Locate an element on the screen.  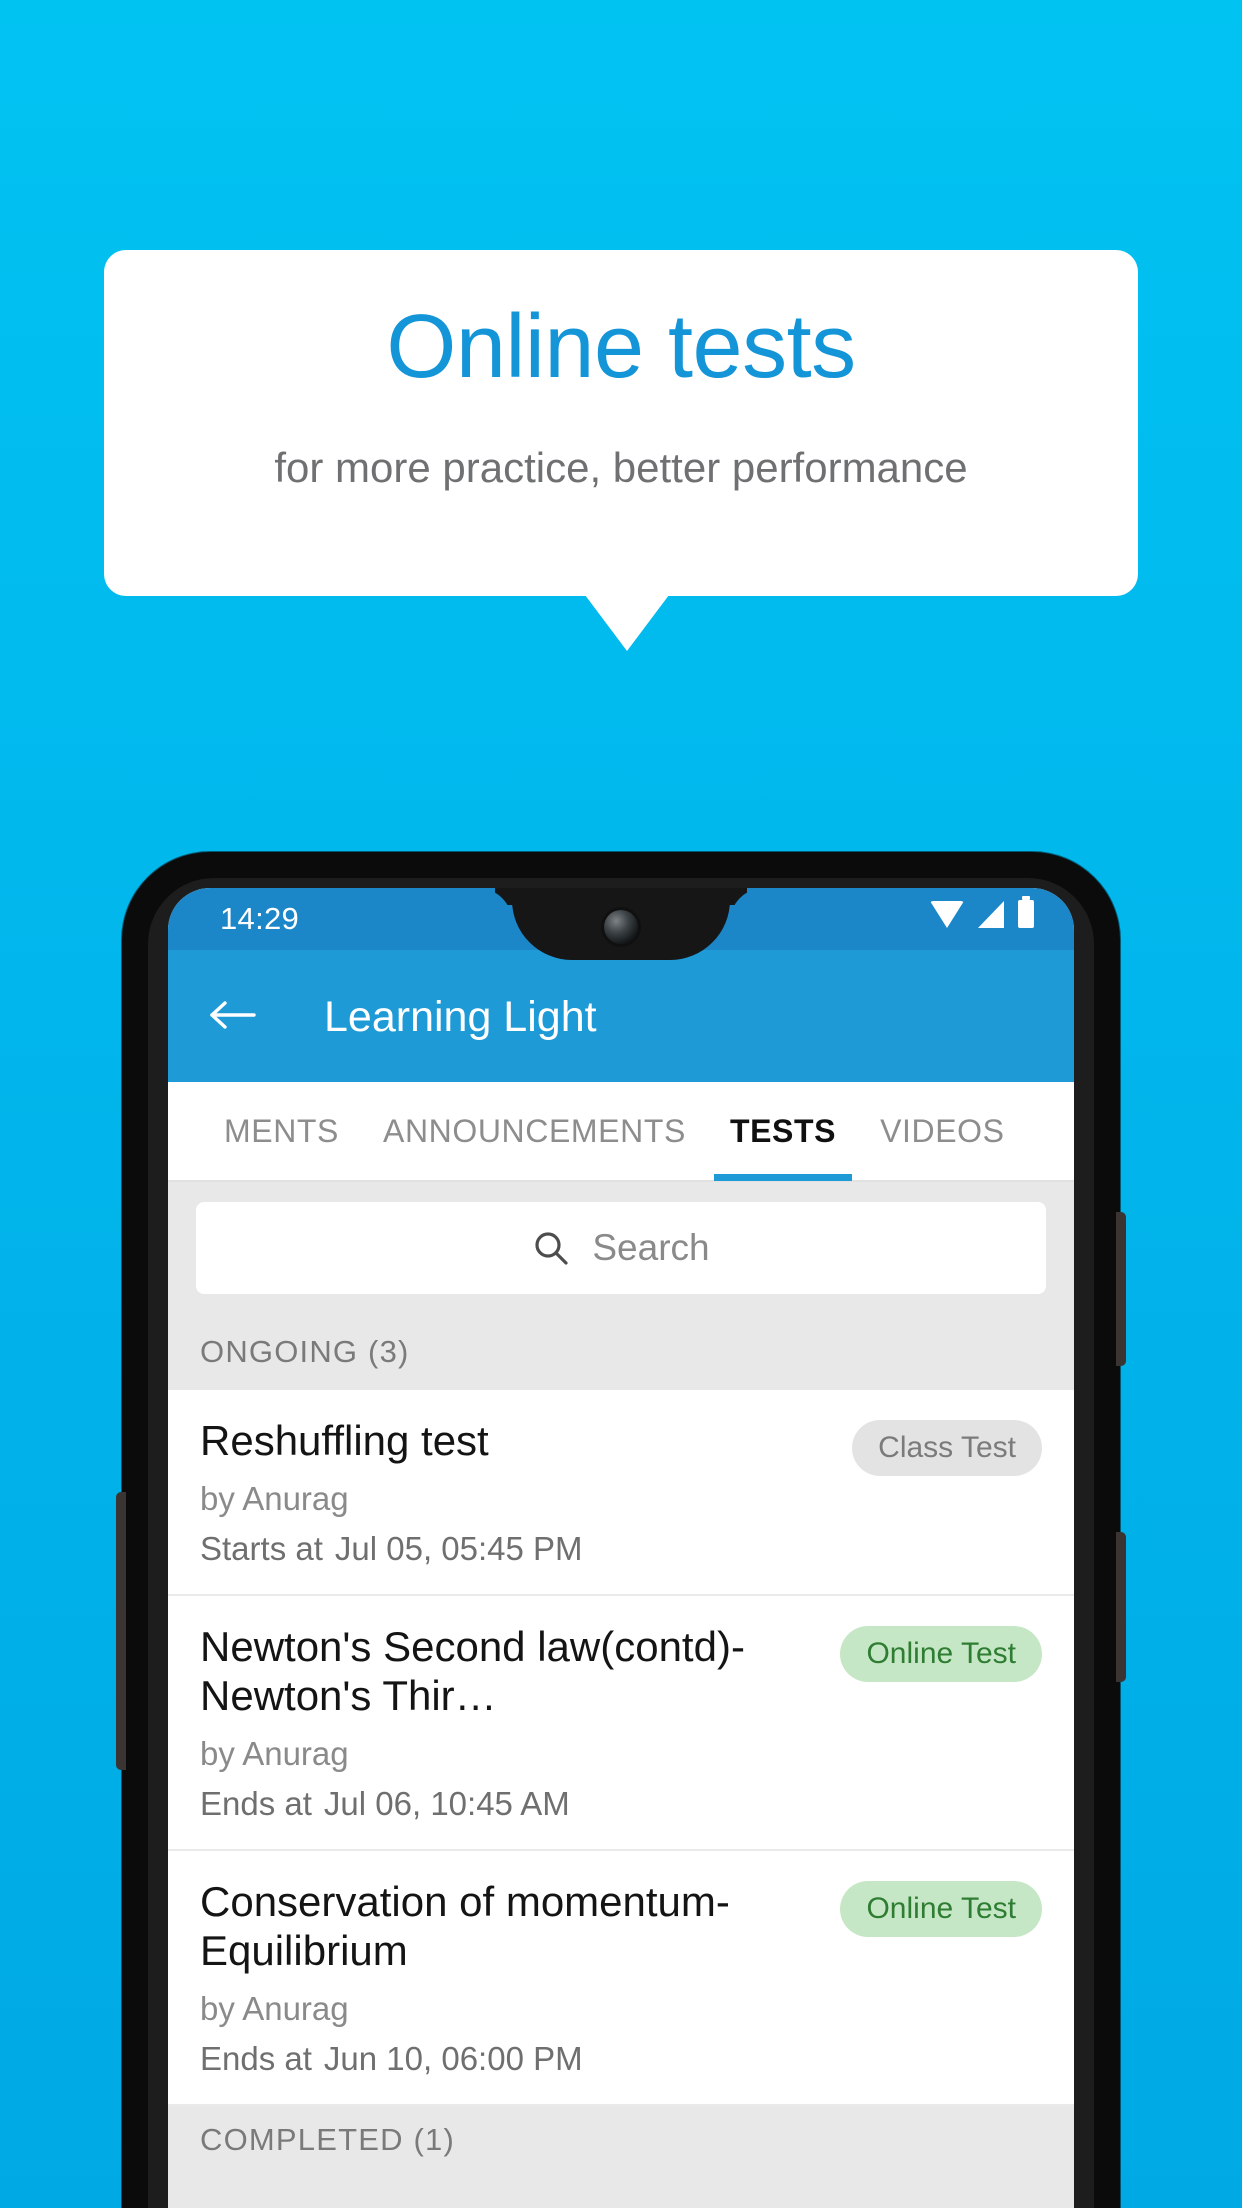
test-title: Conservation of momentum-Equilibrium is located at coordinates (465, 1926).